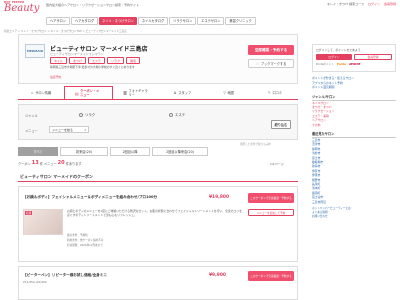 Image resolution: width=400 pixels, height=300 pixels. I want to click on sub-tab-label: 初来店(20), so click(84, 151).